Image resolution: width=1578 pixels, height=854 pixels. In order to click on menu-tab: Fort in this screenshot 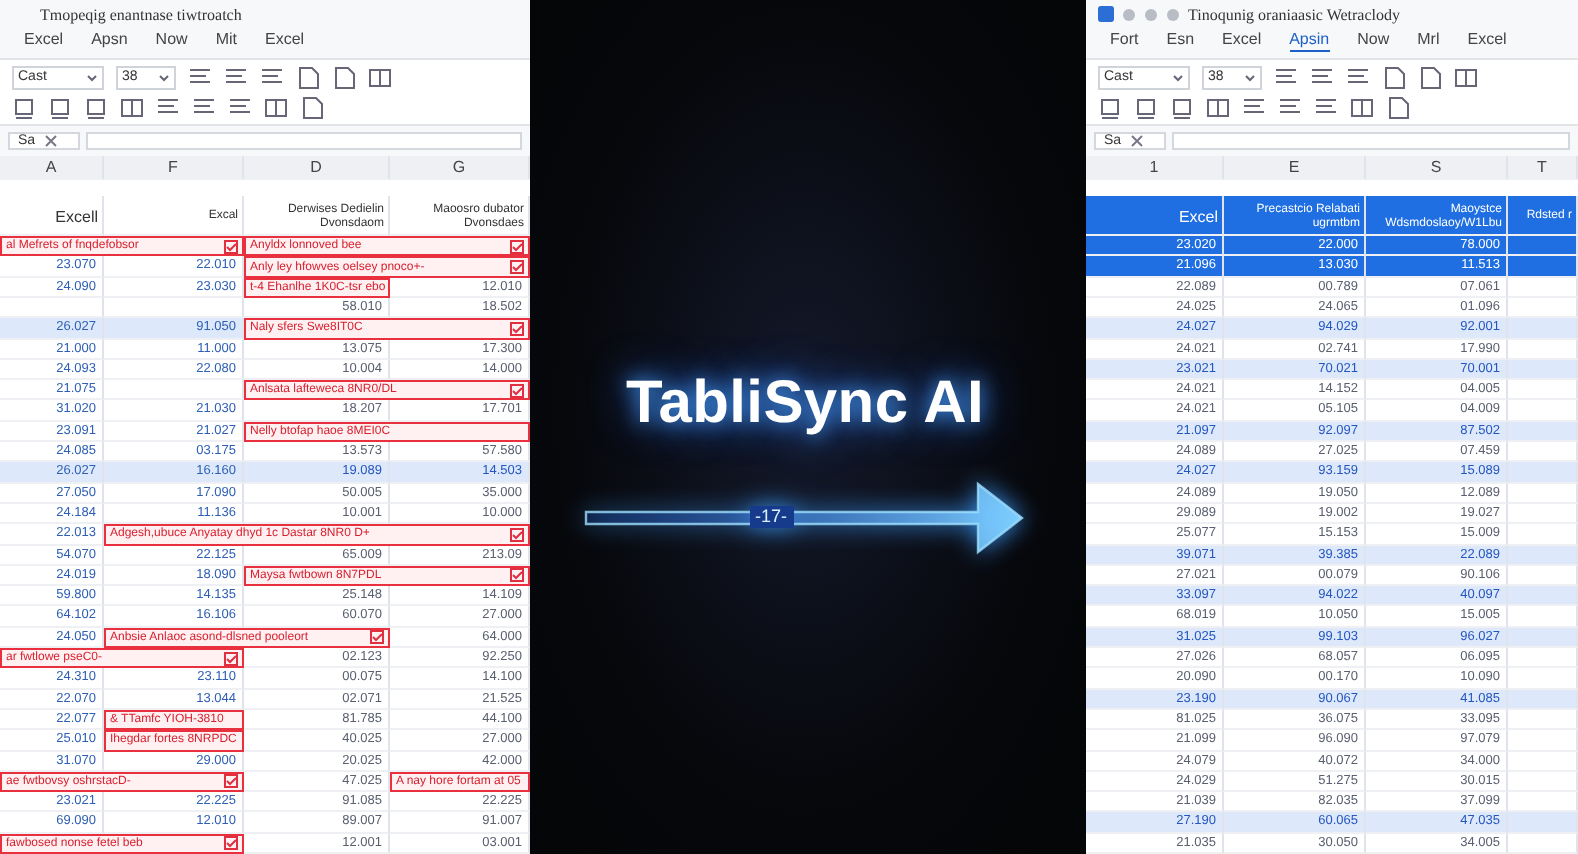, I will do `click(1124, 40)`.